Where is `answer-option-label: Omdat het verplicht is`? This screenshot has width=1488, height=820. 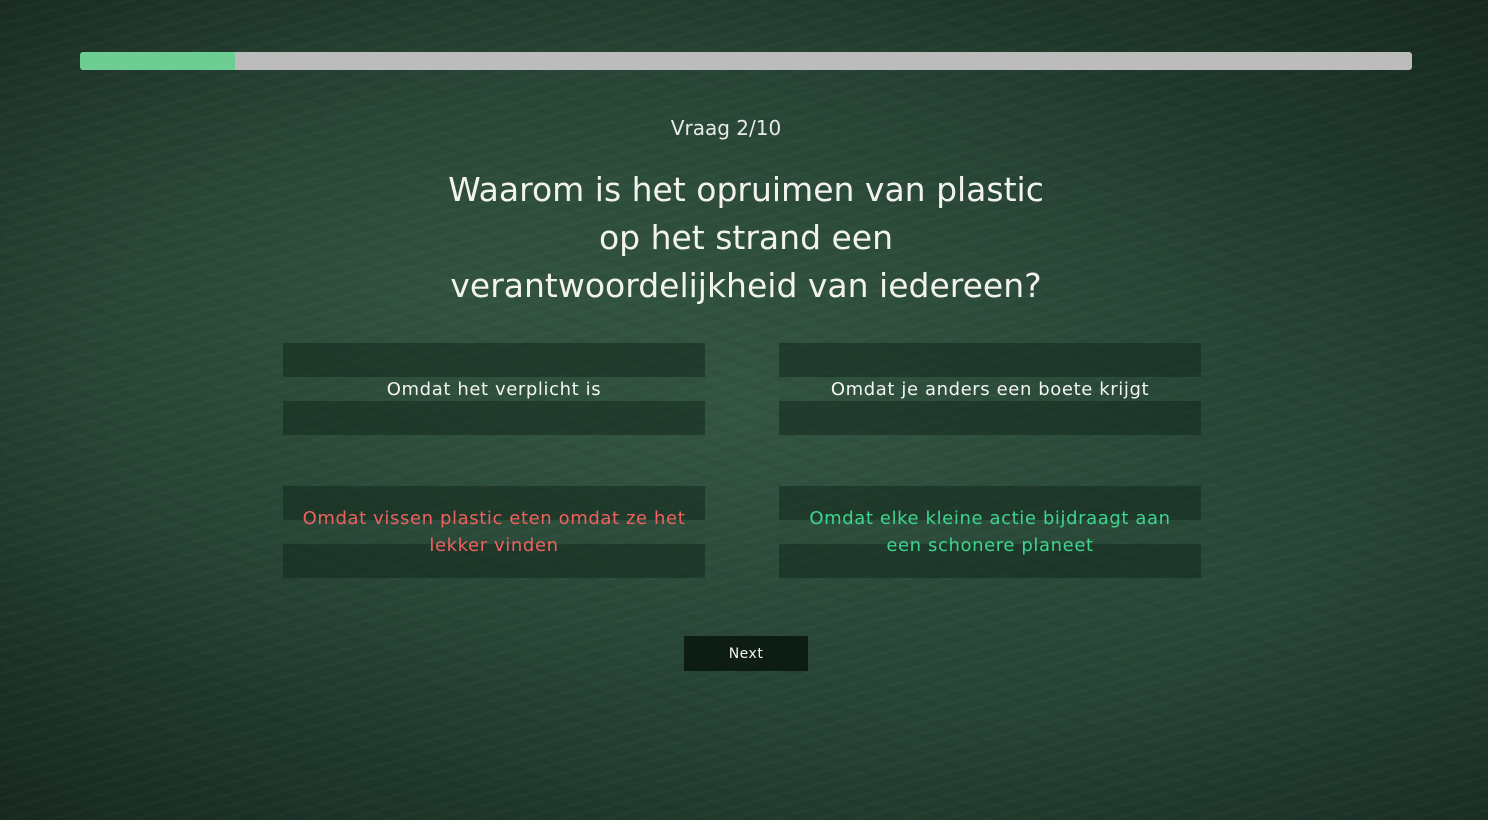 answer-option-label: Omdat het verplicht is is located at coordinates (494, 389).